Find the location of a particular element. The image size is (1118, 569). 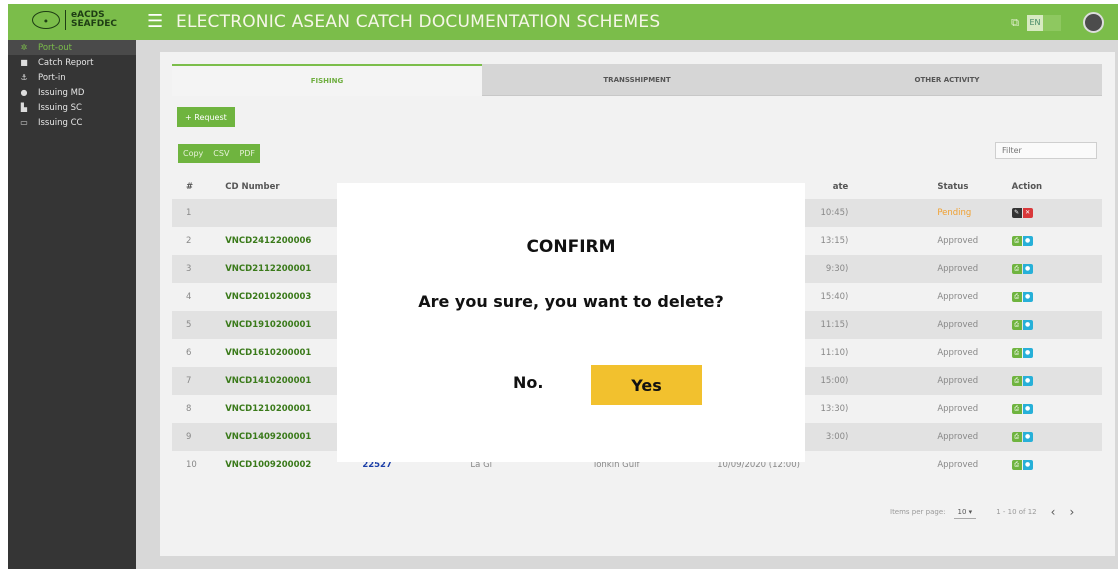

sidebar-item-label: Port-out is located at coordinates (55, 47).